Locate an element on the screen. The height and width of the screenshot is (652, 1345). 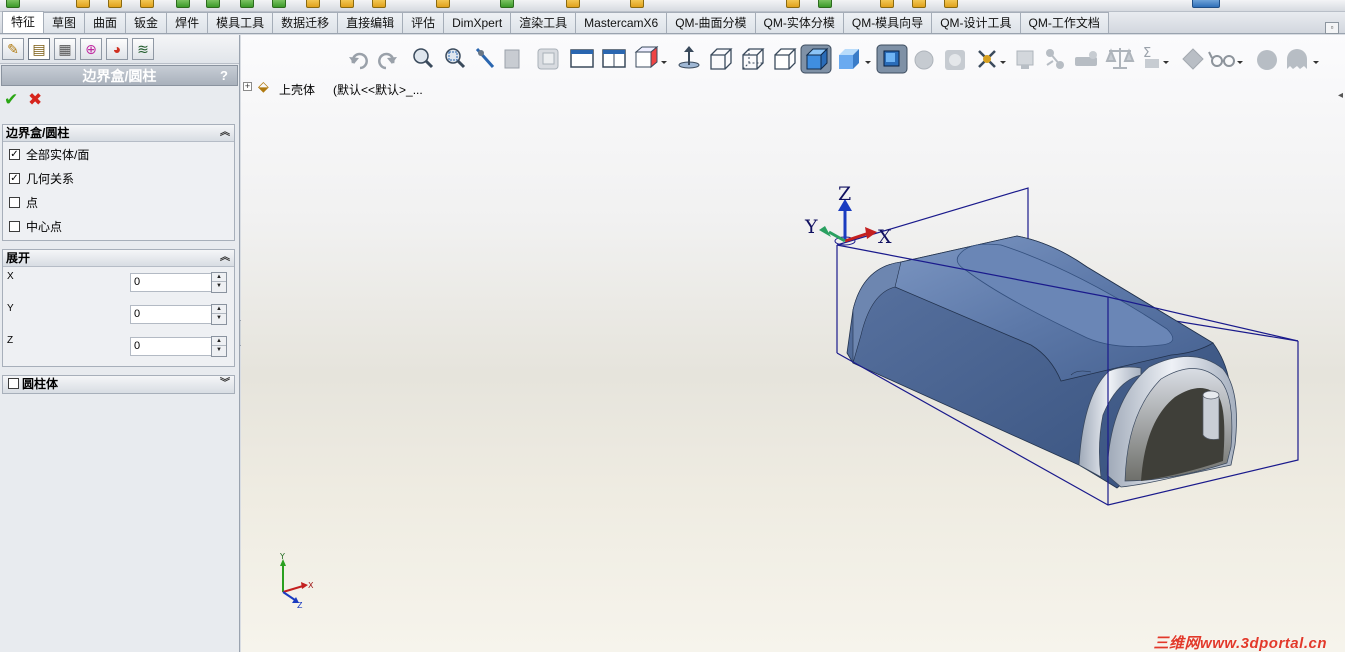
expand-x-input: 0 is located at coordinates (171, 282).